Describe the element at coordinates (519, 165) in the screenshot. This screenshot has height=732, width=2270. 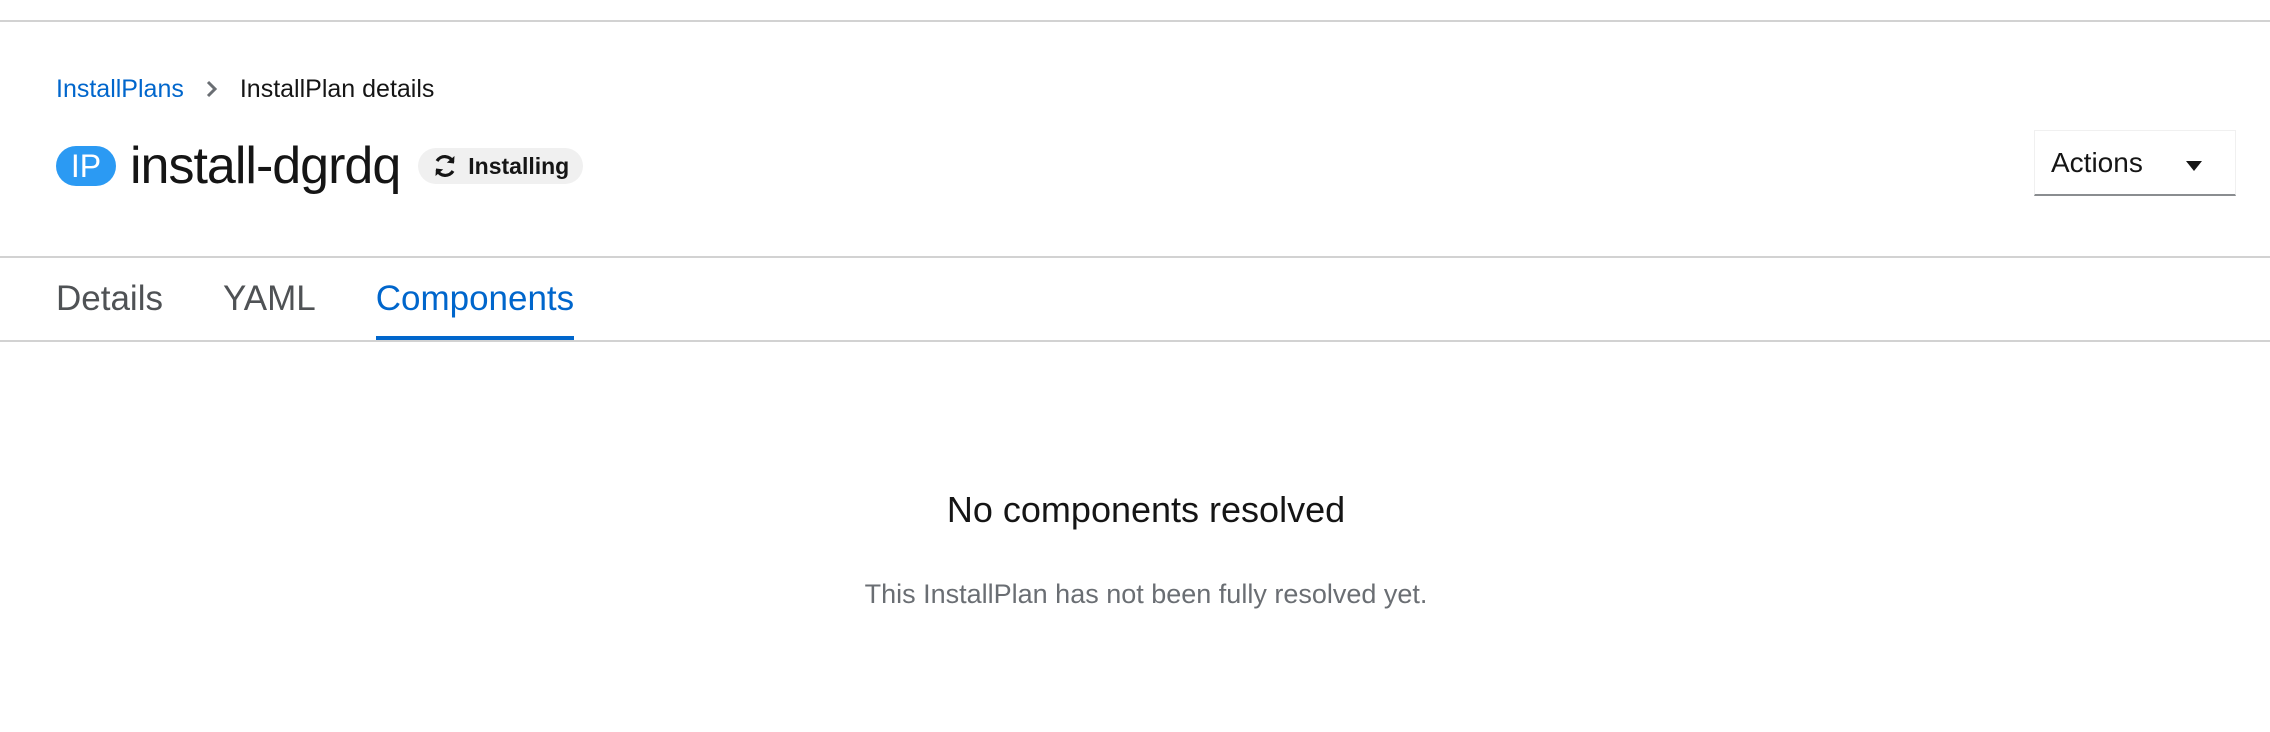
I see `status-label: Installing` at that location.